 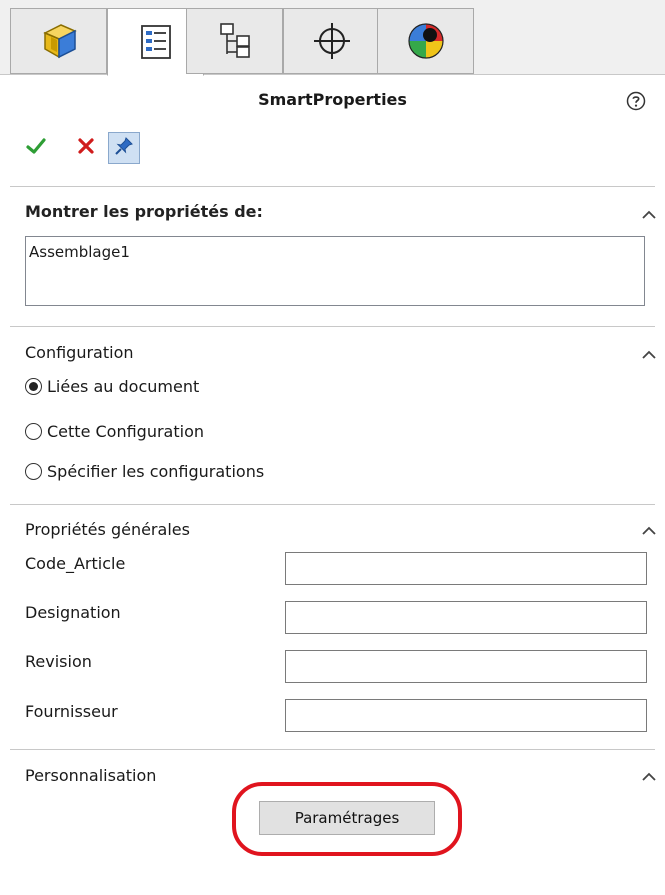 I want to click on pin-button, so click(x=124, y=148).